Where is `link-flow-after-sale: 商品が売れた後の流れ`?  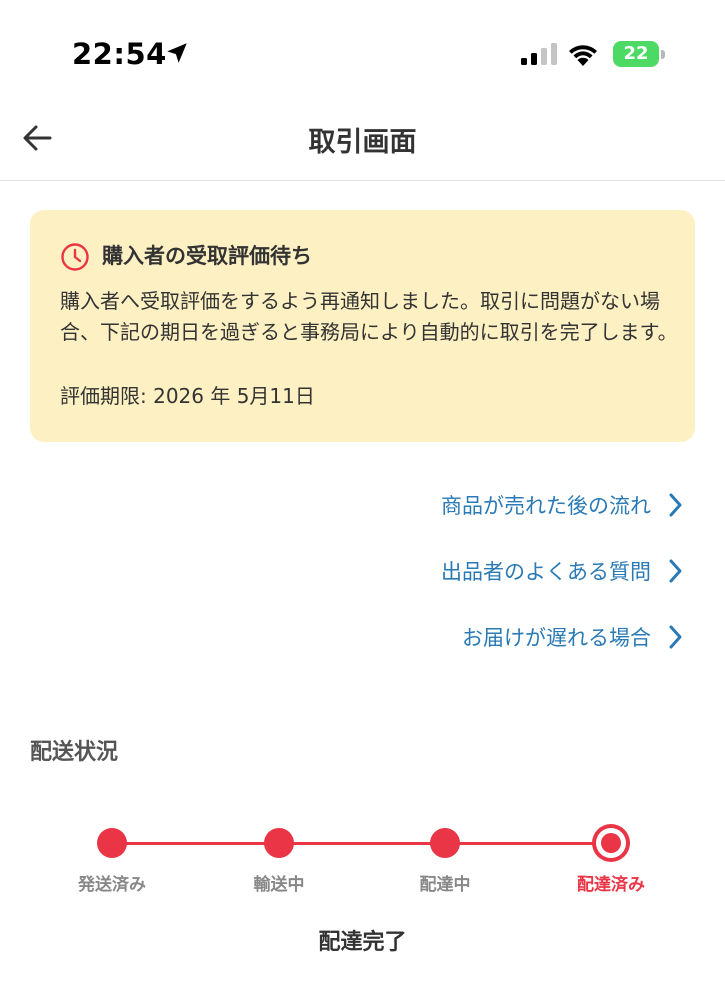
link-flow-after-sale: 商品が売れた後の流れ is located at coordinates (563, 505).